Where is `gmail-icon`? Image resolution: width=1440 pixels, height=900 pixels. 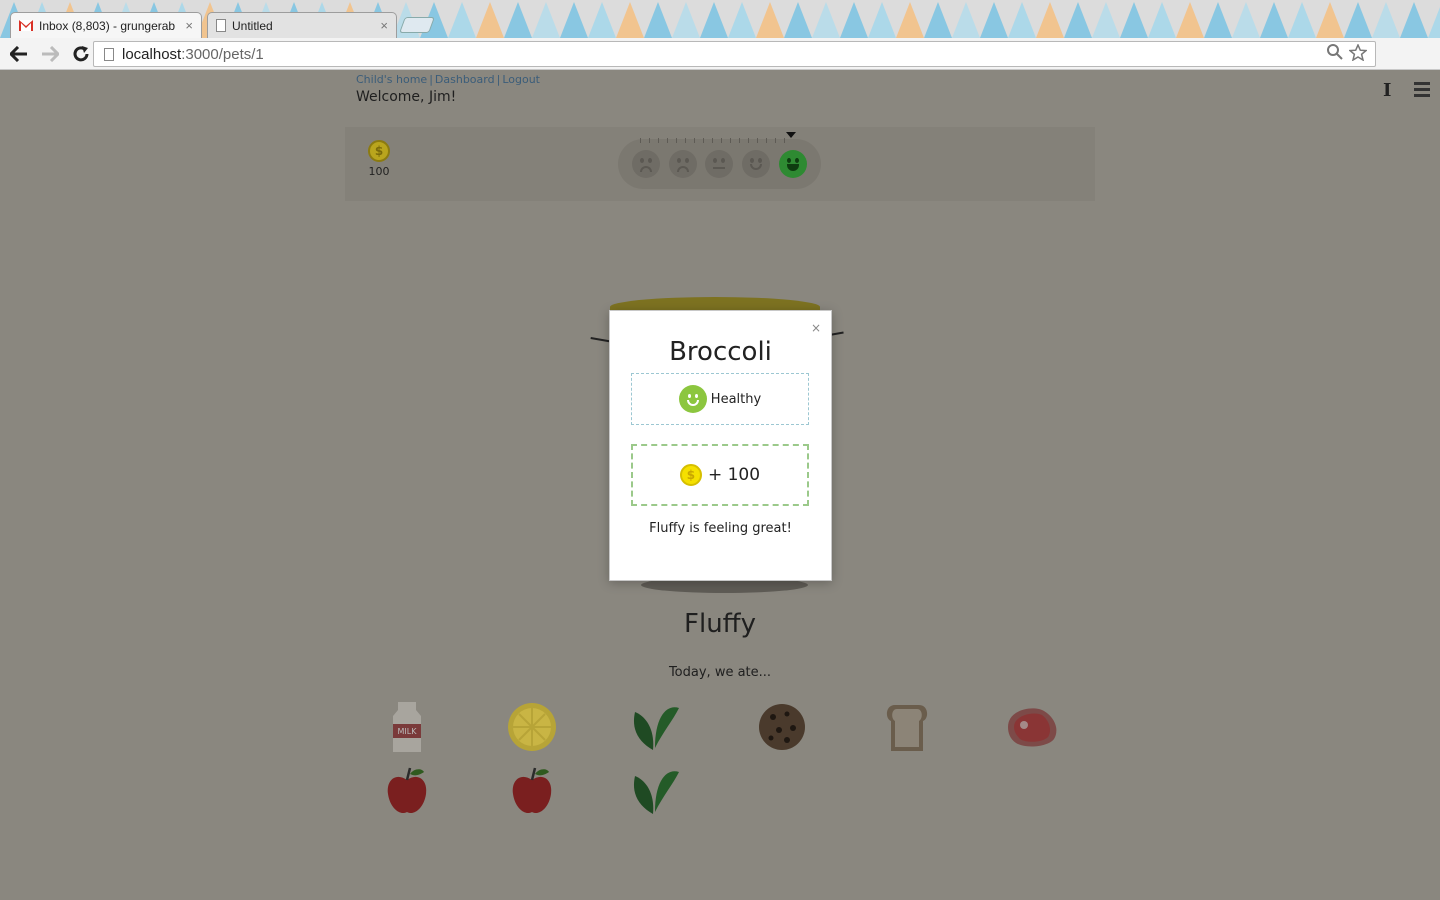 gmail-icon is located at coordinates (26, 25).